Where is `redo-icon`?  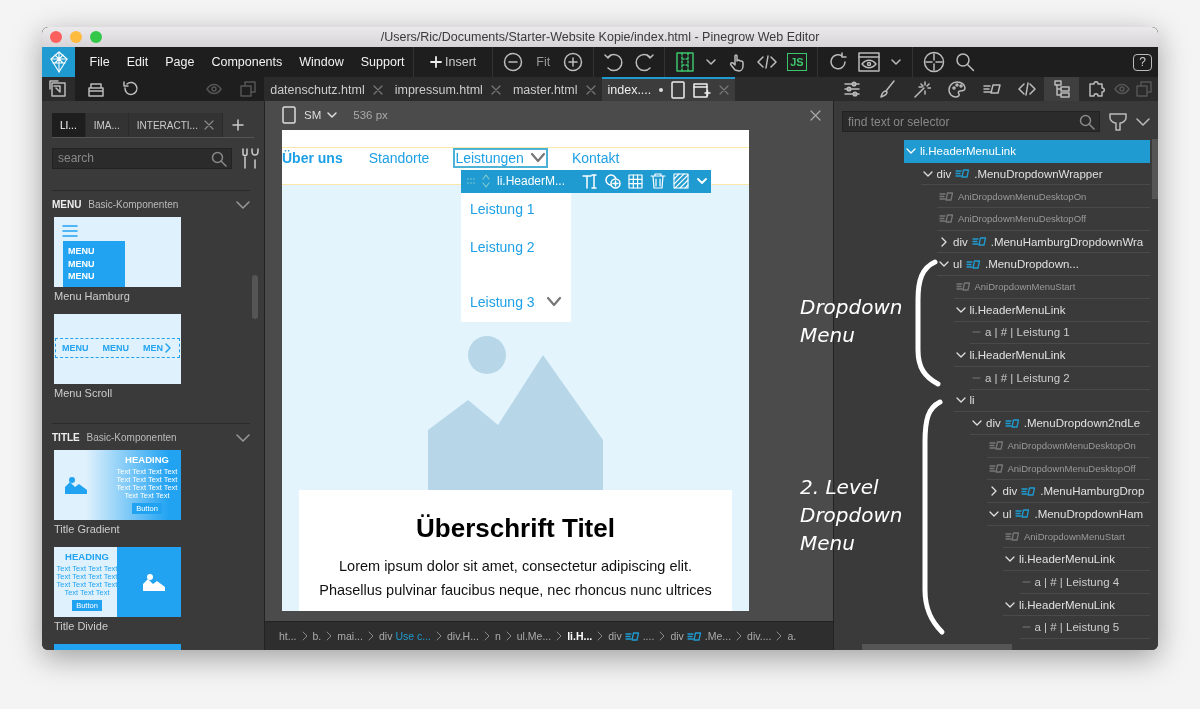 redo-icon is located at coordinates (644, 62).